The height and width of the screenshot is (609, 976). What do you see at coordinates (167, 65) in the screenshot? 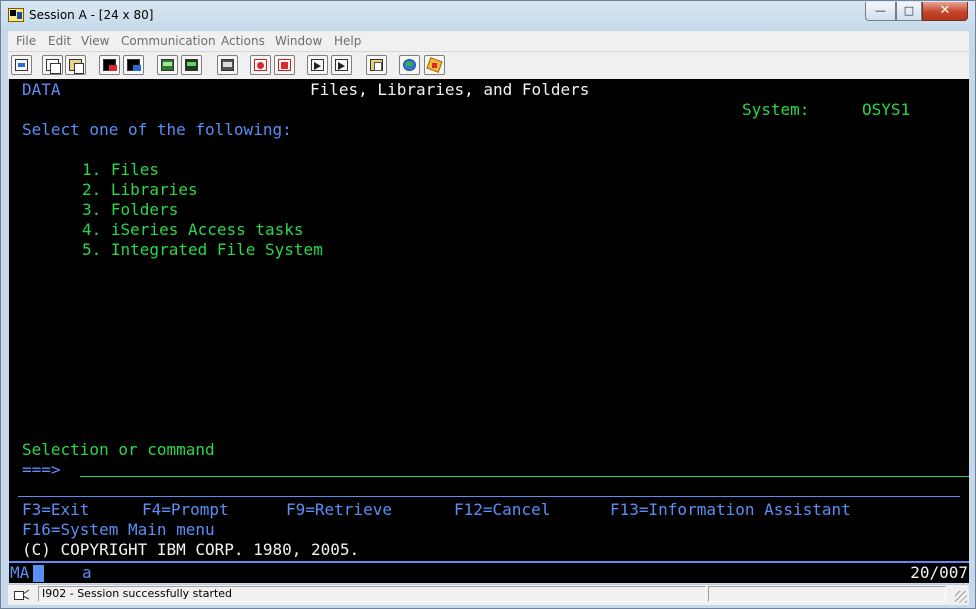
I see `display-keypad-icon` at bounding box center [167, 65].